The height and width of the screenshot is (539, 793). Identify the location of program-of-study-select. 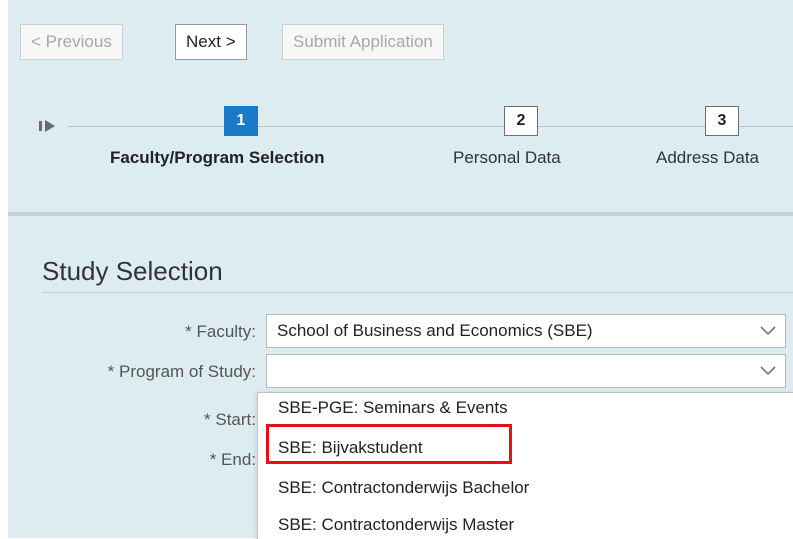
(526, 371).